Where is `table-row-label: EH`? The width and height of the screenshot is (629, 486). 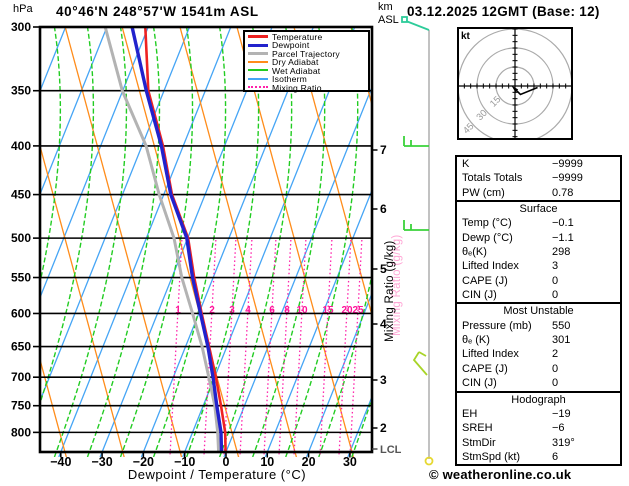 table-row-label: EH is located at coordinates (470, 413).